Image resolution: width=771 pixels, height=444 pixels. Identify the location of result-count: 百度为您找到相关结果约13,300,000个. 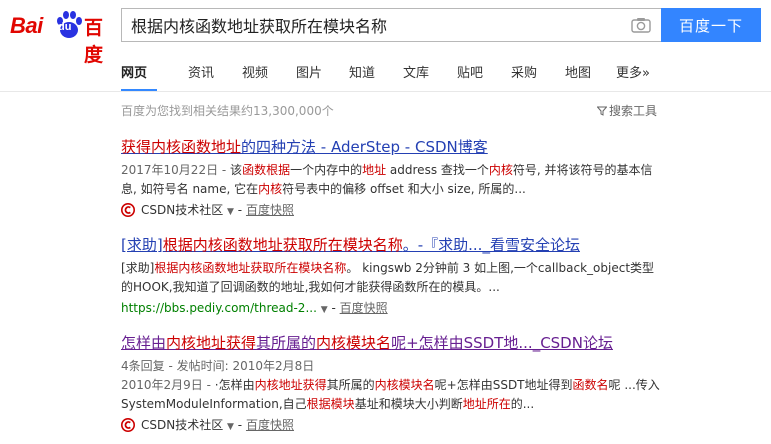
(227, 111).